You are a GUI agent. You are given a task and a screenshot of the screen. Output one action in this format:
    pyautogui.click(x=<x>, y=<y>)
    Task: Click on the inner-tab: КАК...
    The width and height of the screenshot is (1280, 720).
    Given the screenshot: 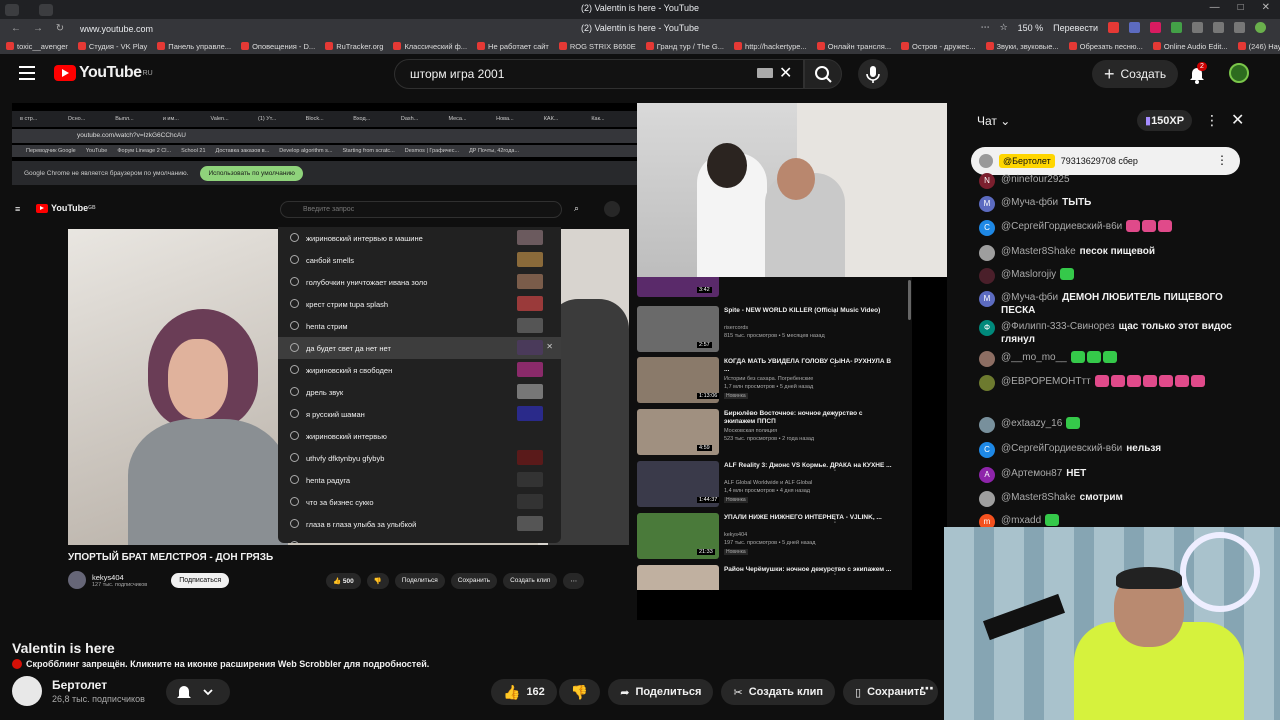 What is the action you would take?
    pyautogui.click(x=551, y=119)
    